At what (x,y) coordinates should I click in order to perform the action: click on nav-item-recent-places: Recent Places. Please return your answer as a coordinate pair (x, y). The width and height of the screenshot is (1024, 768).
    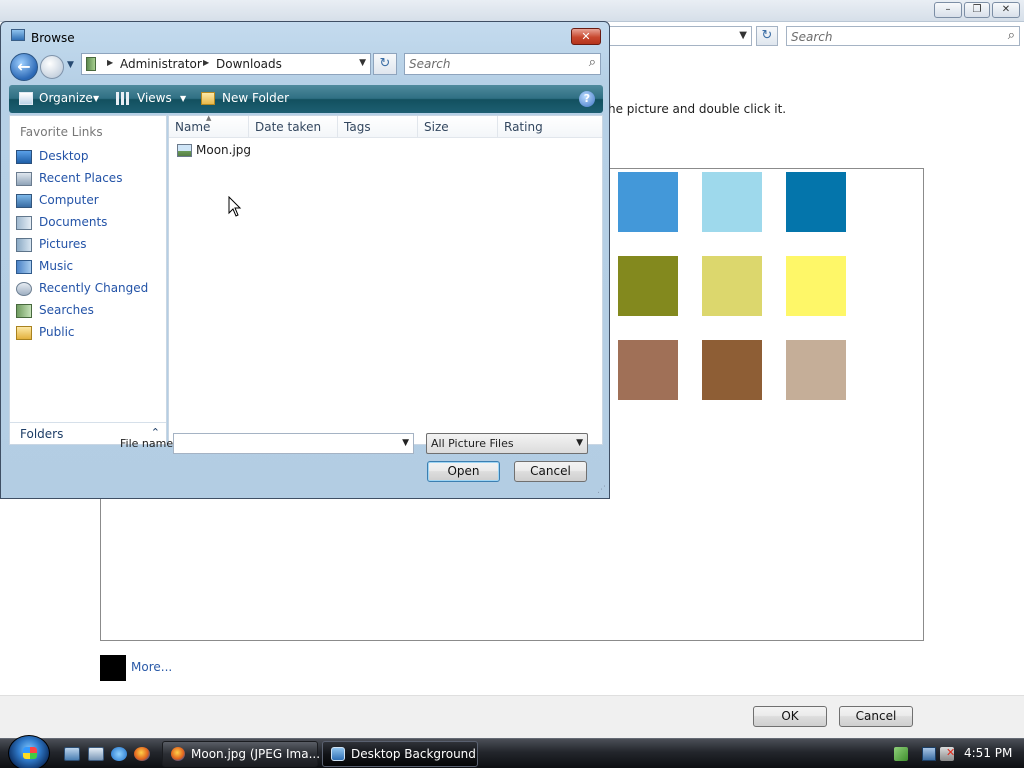
    Looking at the image, I should click on (89, 179).